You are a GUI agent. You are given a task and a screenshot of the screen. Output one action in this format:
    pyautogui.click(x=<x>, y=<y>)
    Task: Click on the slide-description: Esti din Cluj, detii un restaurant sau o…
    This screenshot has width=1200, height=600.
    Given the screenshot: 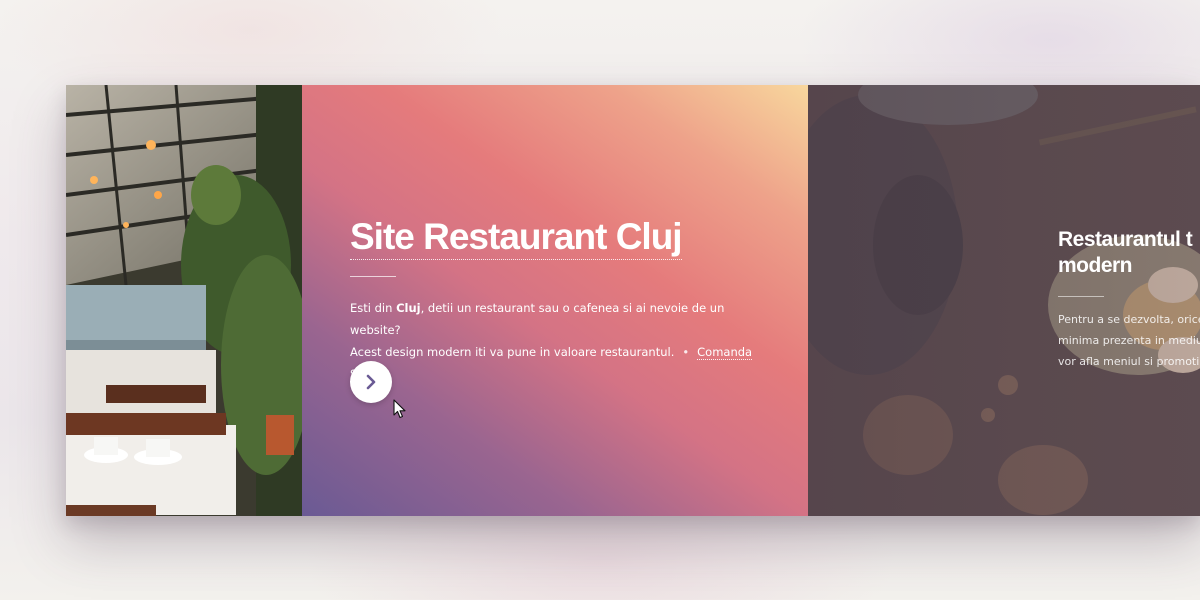 What is the action you would take?
    pyautogui.click(x=560, y=341)
    